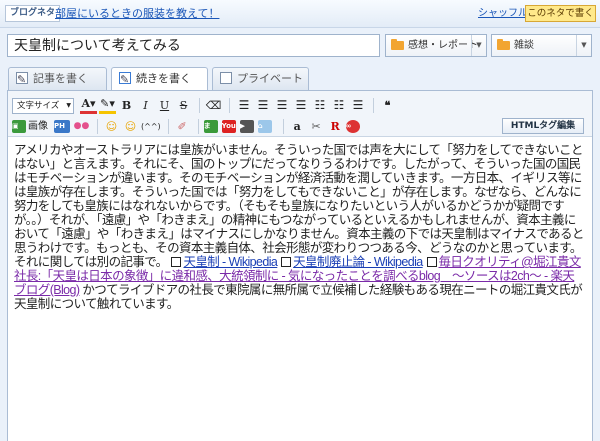 The height and width of the screenshot is (441, 600). I want to click on tab-private: プライベート, so click(260, 78).